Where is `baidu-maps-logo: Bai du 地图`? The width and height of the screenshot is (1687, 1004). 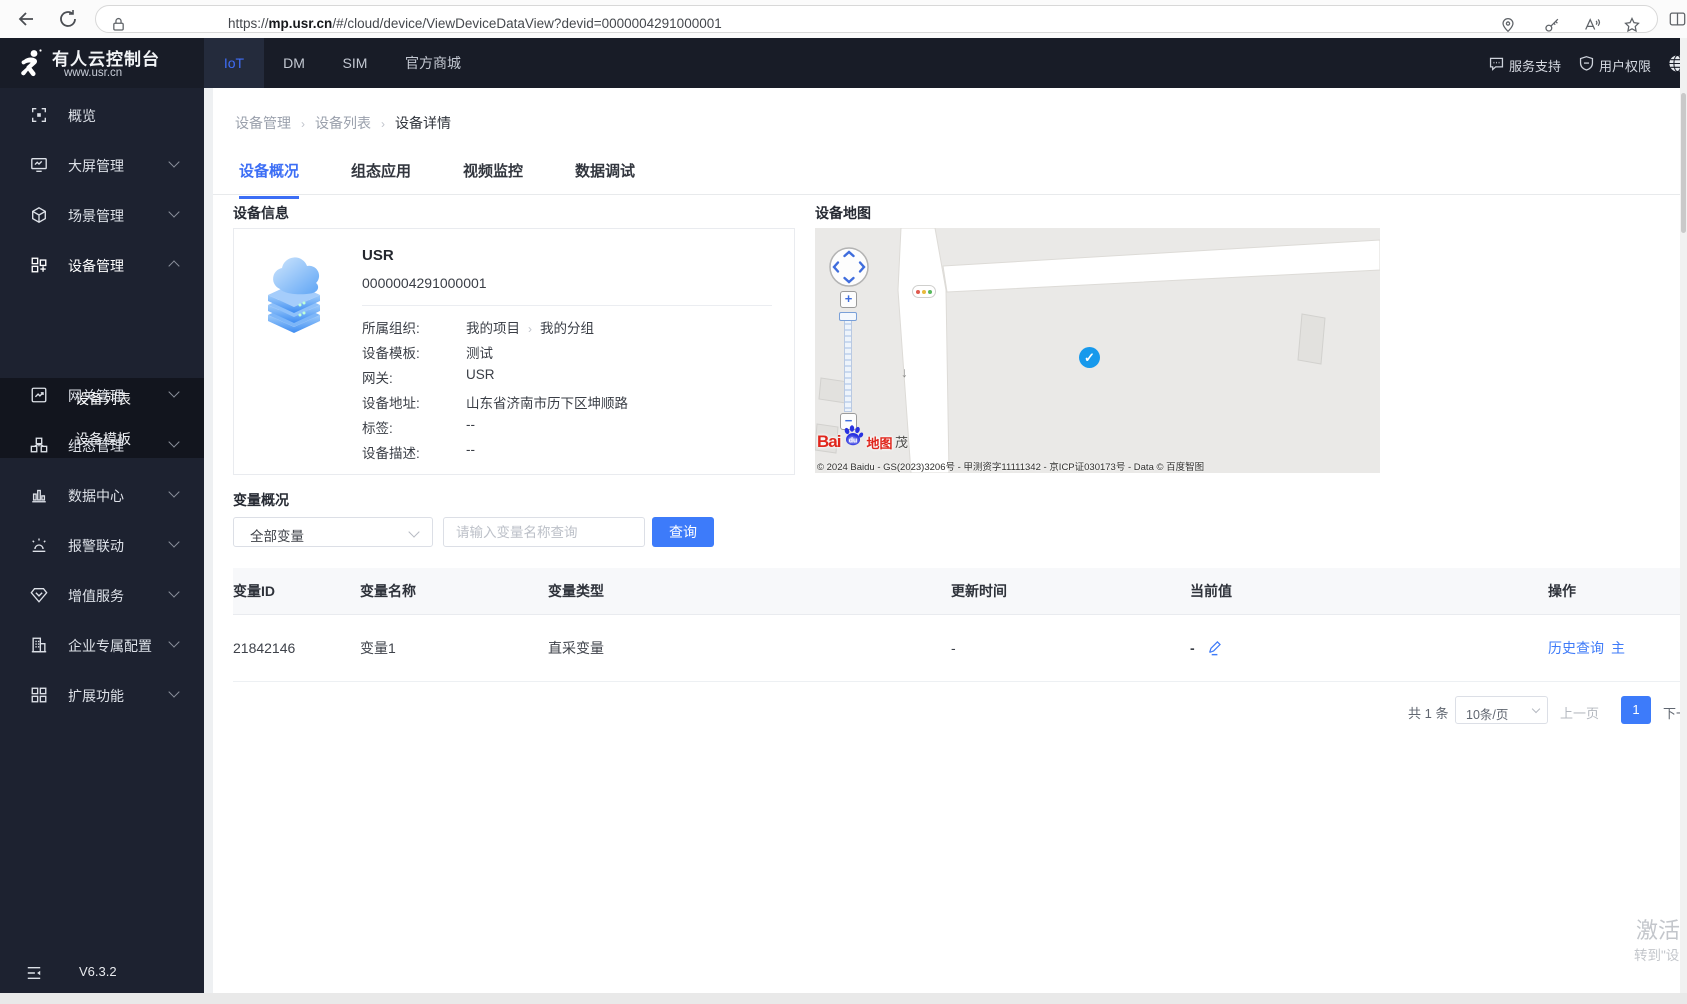
baidu-maps-logo: Bai du 地图 is located at coordinates (854, 438).